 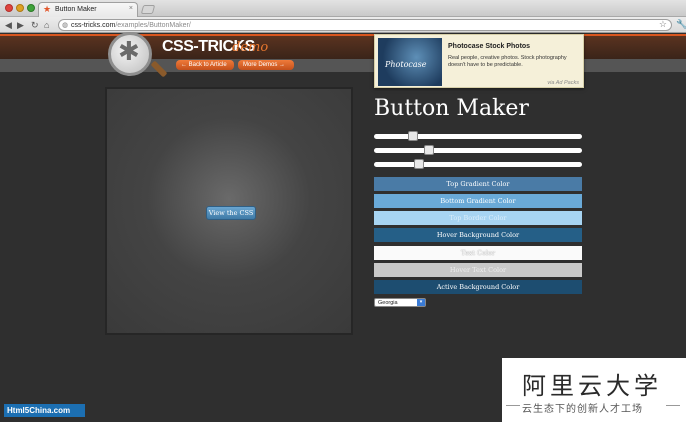 I want to click on view-the-css-button: View the CSS, so click(x=231, y=213).